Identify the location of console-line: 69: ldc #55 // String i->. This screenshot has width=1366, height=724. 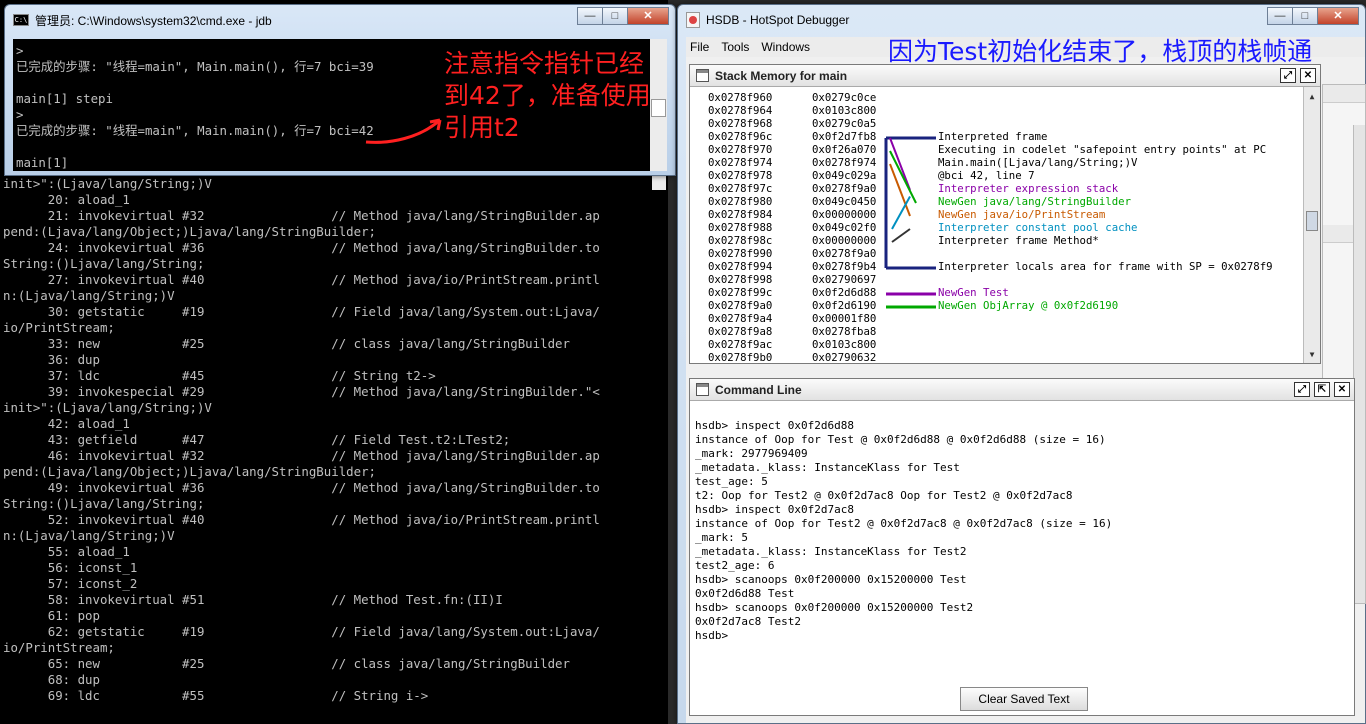
(216, 695).